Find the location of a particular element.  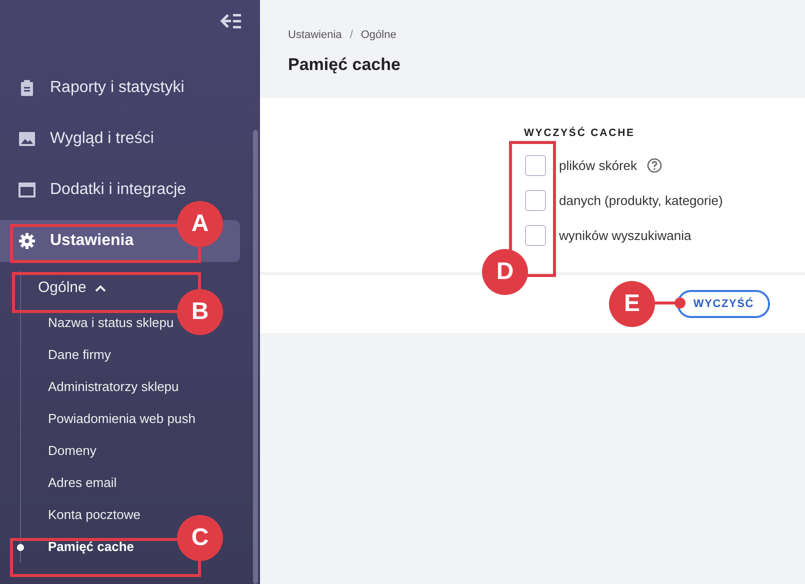

image-icon is located at coordinates (27, 139).